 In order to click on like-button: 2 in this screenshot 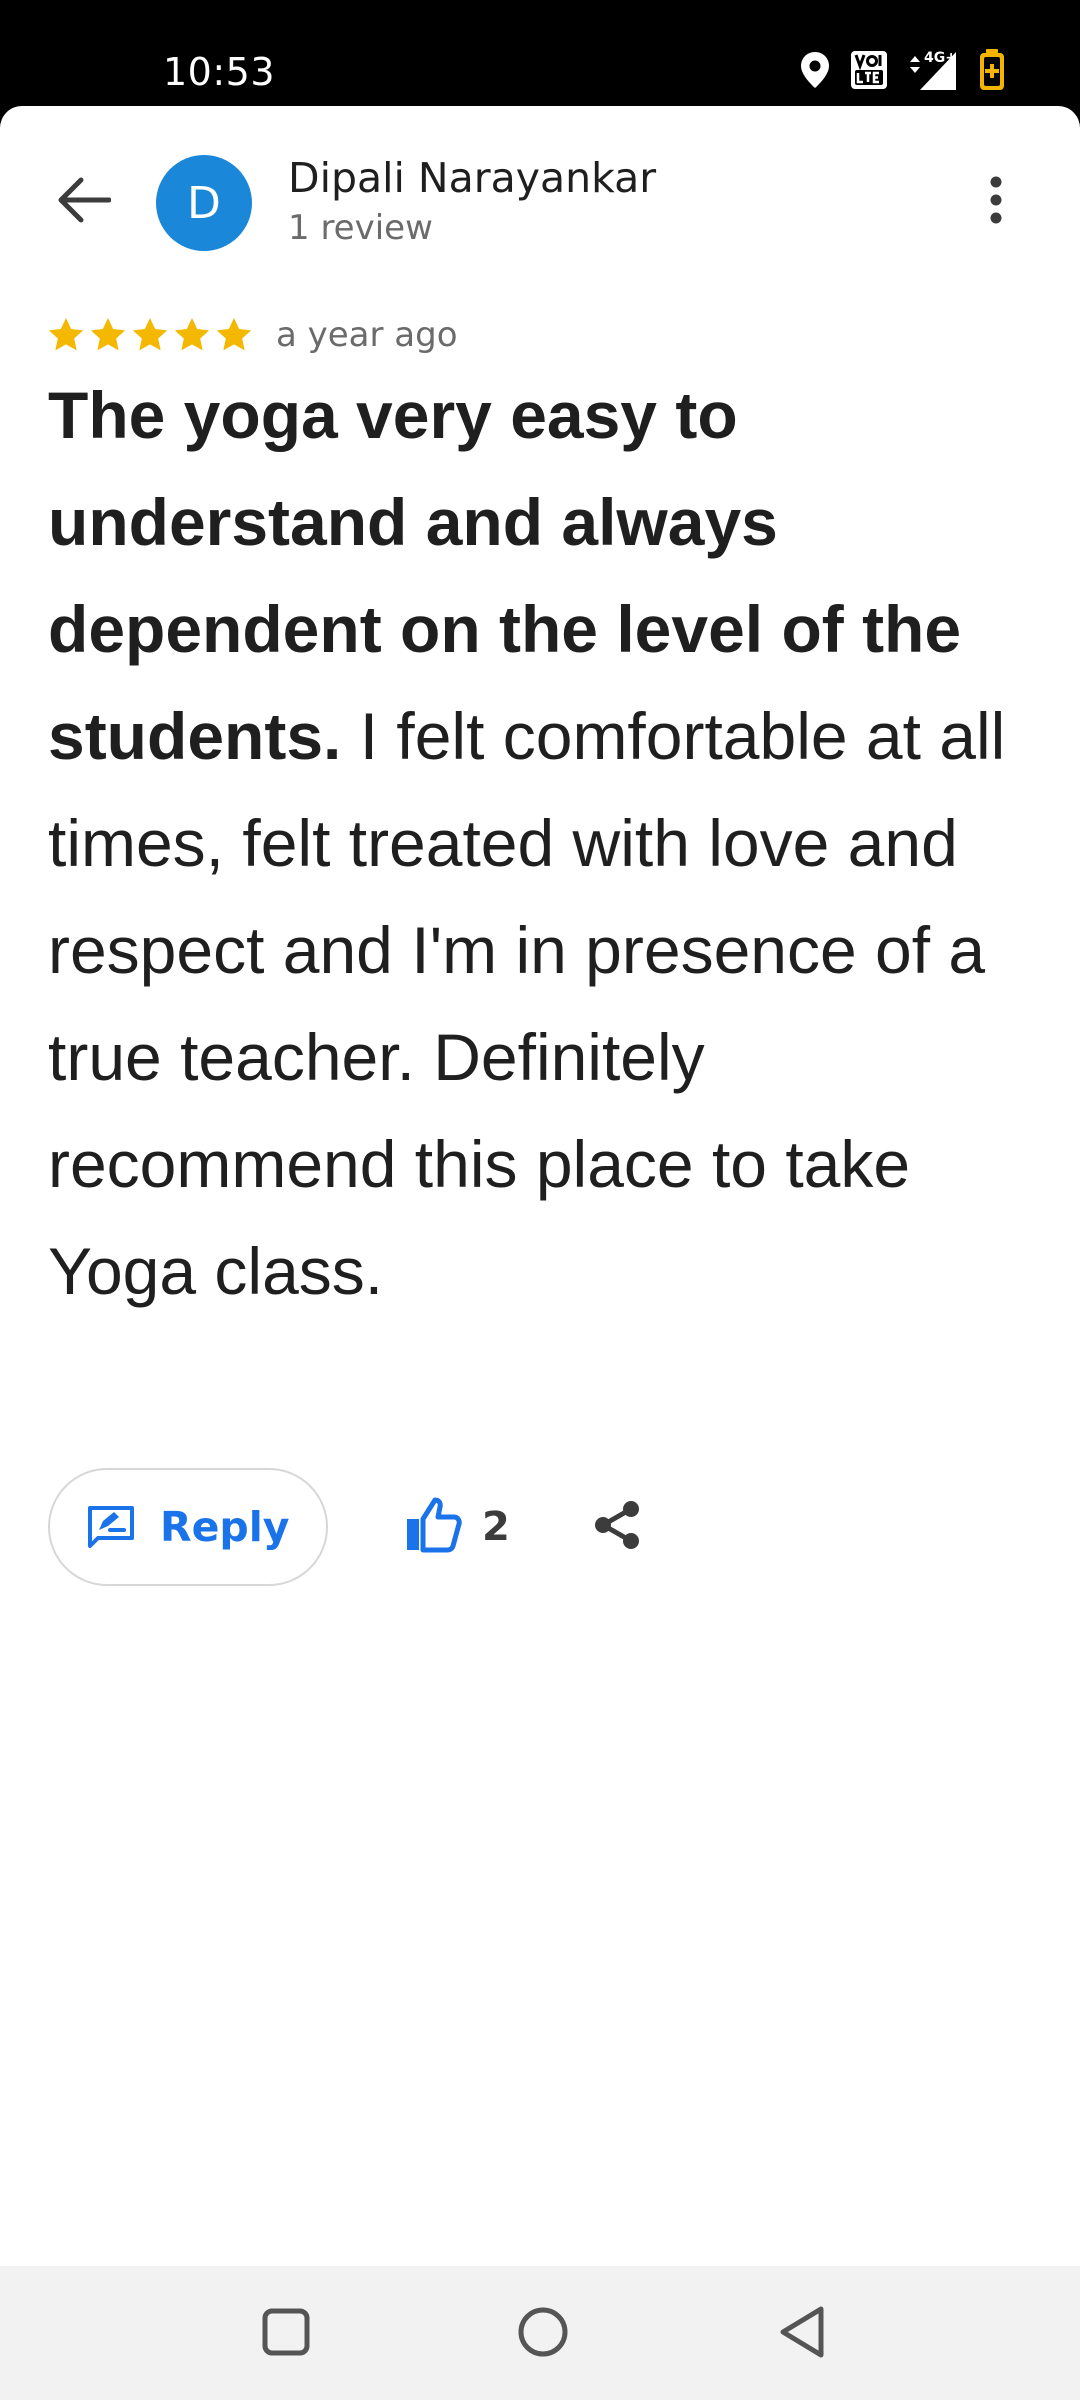, I will do `click(457, 1527)`.